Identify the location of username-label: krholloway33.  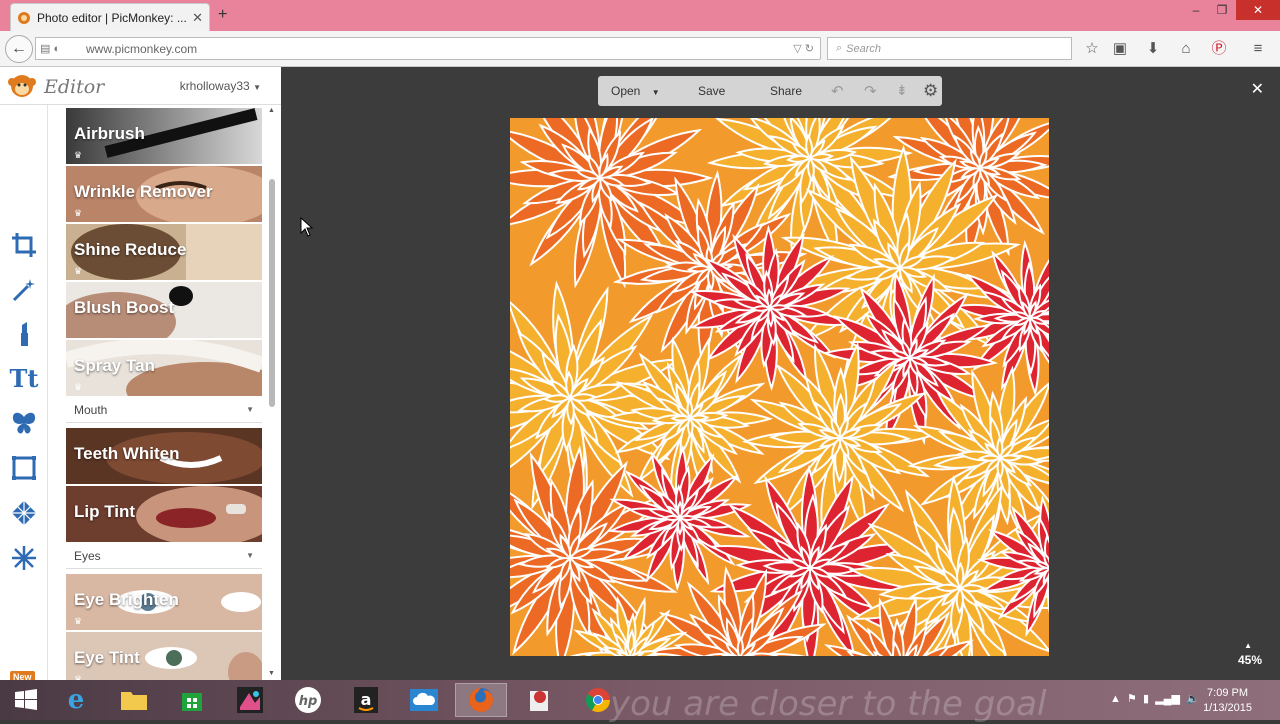
(215, 86).